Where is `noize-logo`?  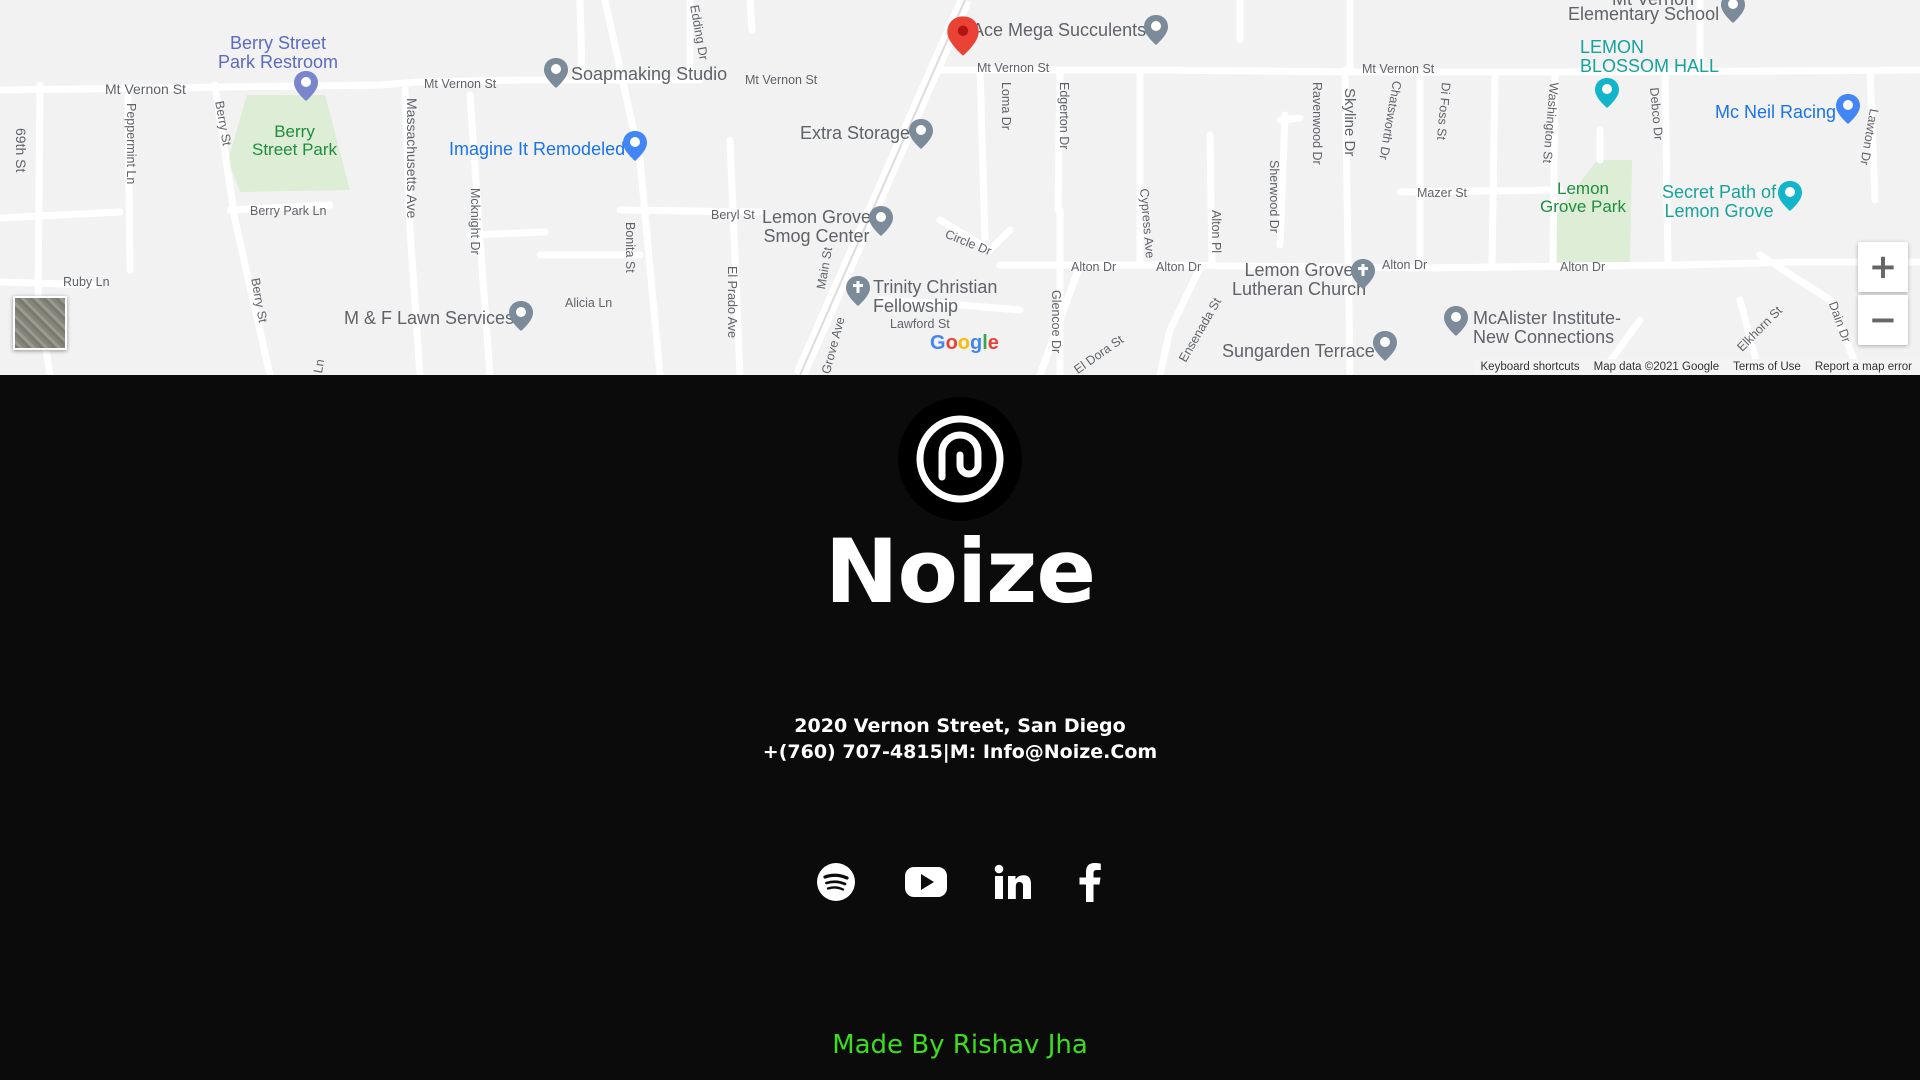
noize-logo is located at coordinates (960, 459).